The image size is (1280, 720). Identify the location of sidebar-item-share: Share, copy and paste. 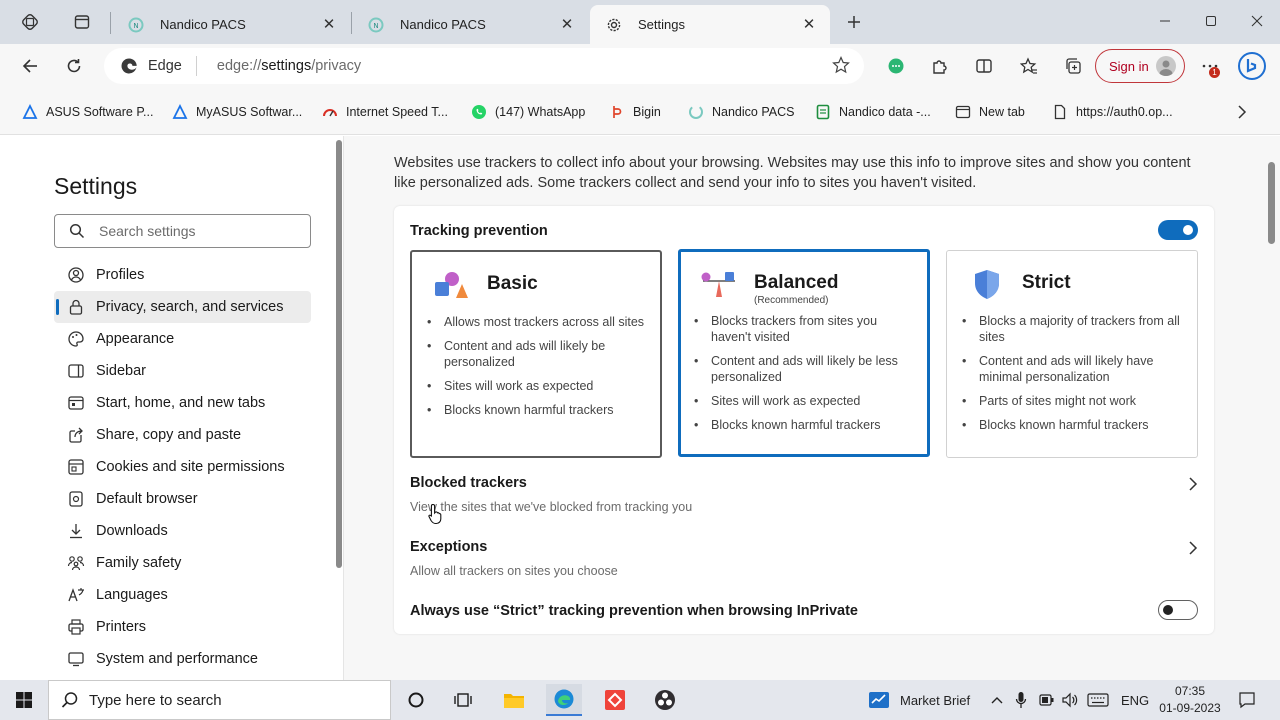
(182, 435).